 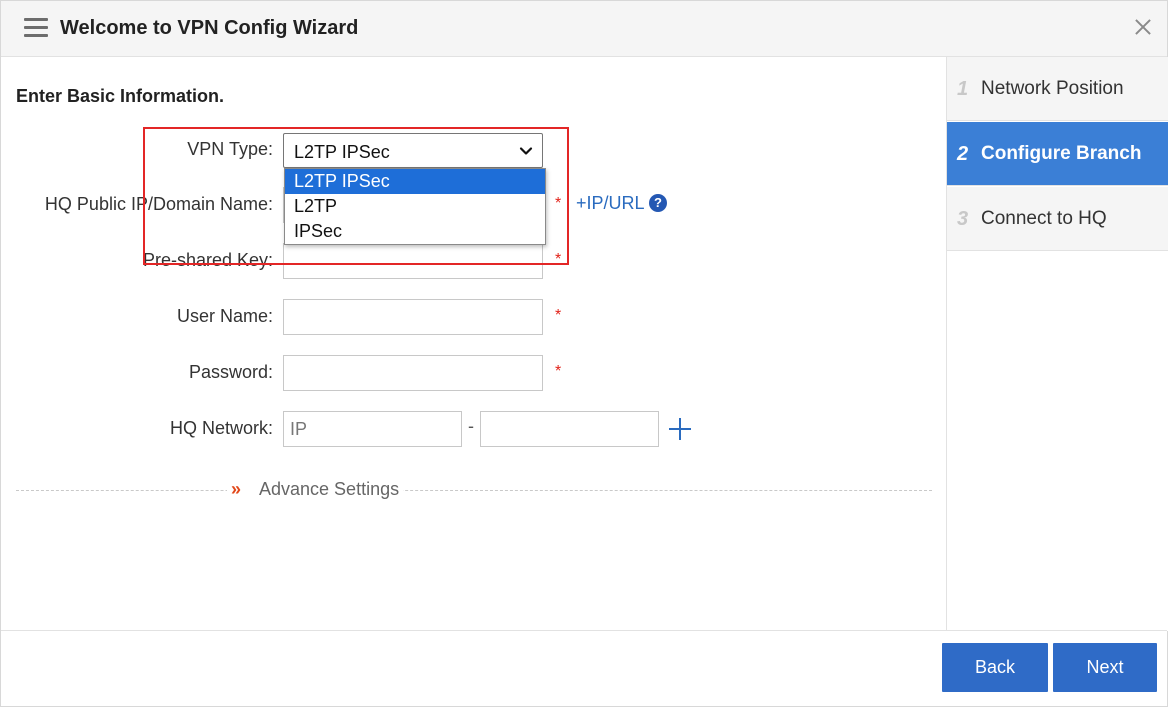 What do you see at coordinates (680, 429) in the screenshot?
I see `plus-icon` at bounding box center [680, 429].